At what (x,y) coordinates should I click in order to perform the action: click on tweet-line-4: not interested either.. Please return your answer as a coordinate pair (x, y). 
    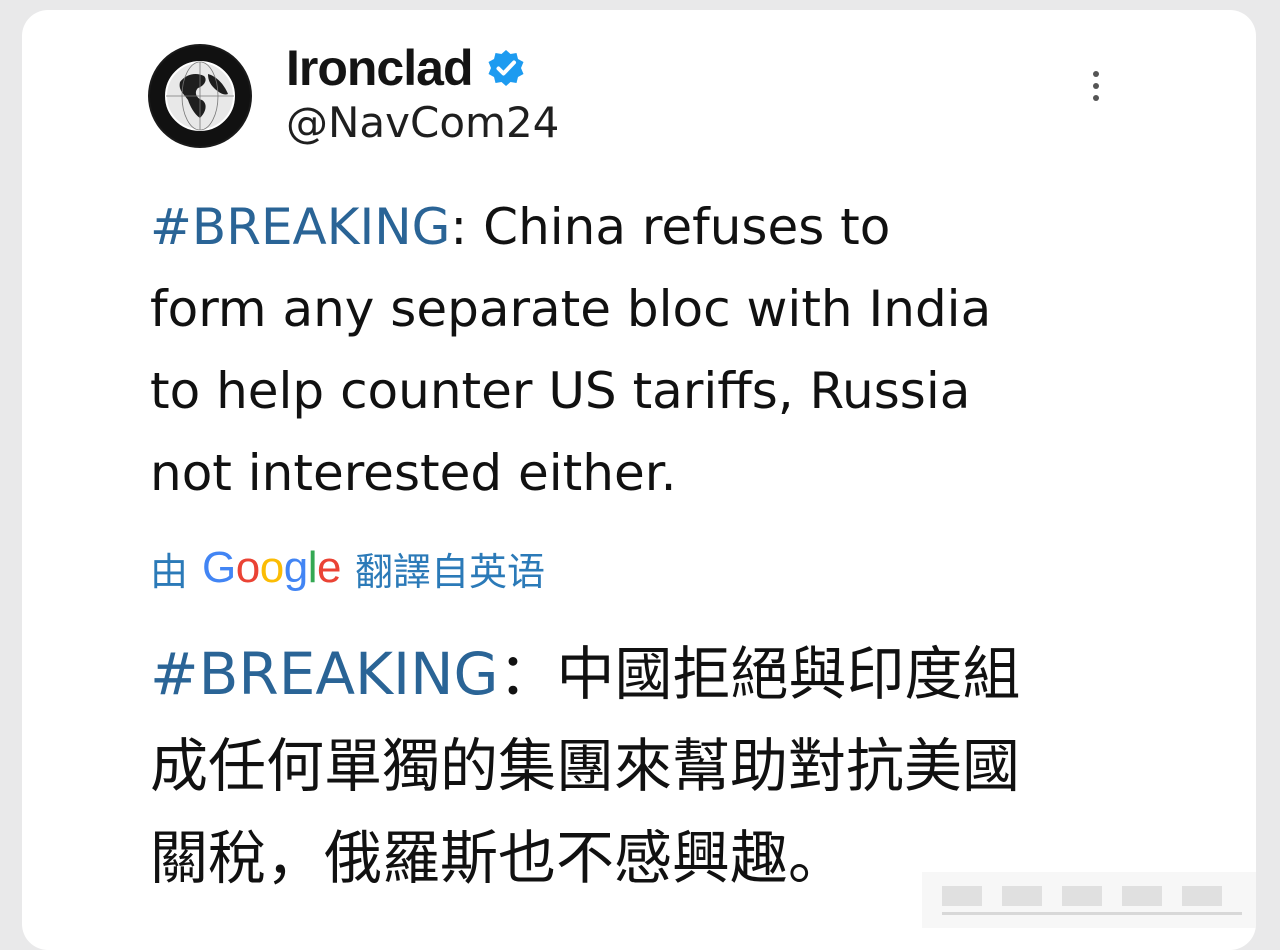
    Looking at the image, I should click on (413, 473).